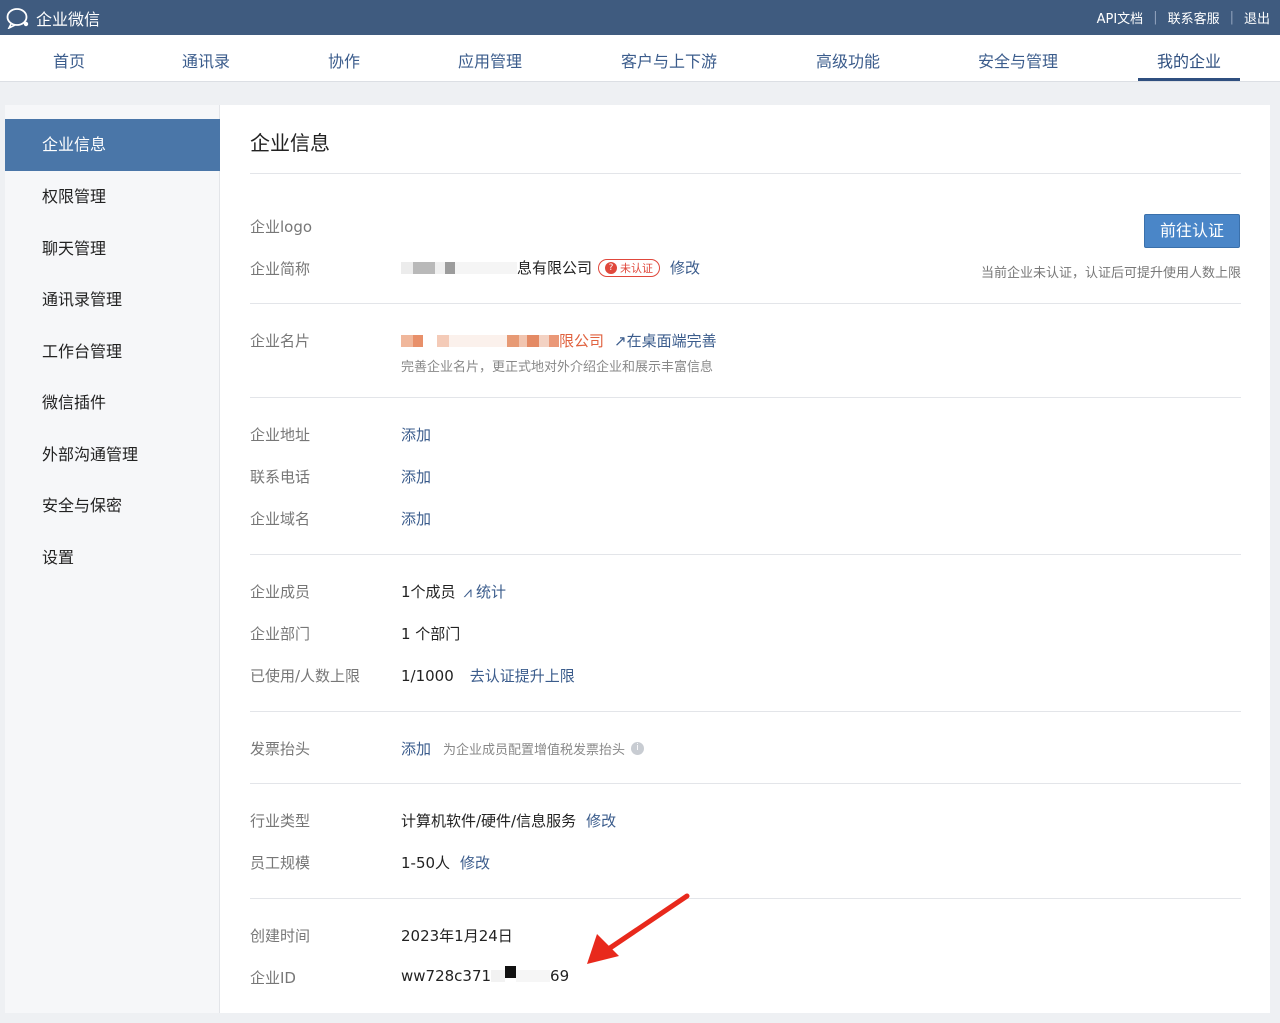  What do you see at coordinates (112, 145) in the screenshot?
I see `sidebar-item-enterprise-info: 企业信息` at bounding box center [112, 145].